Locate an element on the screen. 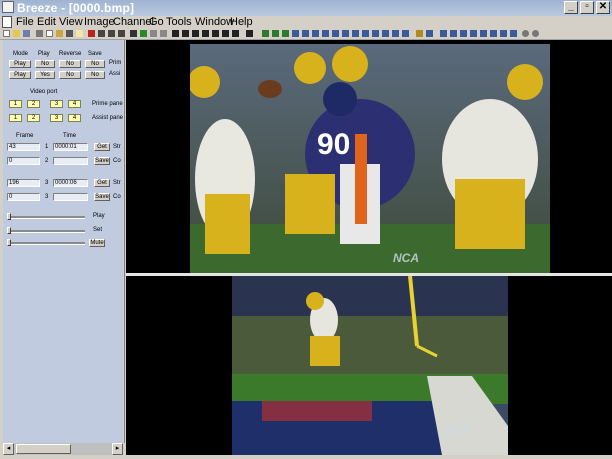  menu-tools: Tools is located at coordinates (179, 22).